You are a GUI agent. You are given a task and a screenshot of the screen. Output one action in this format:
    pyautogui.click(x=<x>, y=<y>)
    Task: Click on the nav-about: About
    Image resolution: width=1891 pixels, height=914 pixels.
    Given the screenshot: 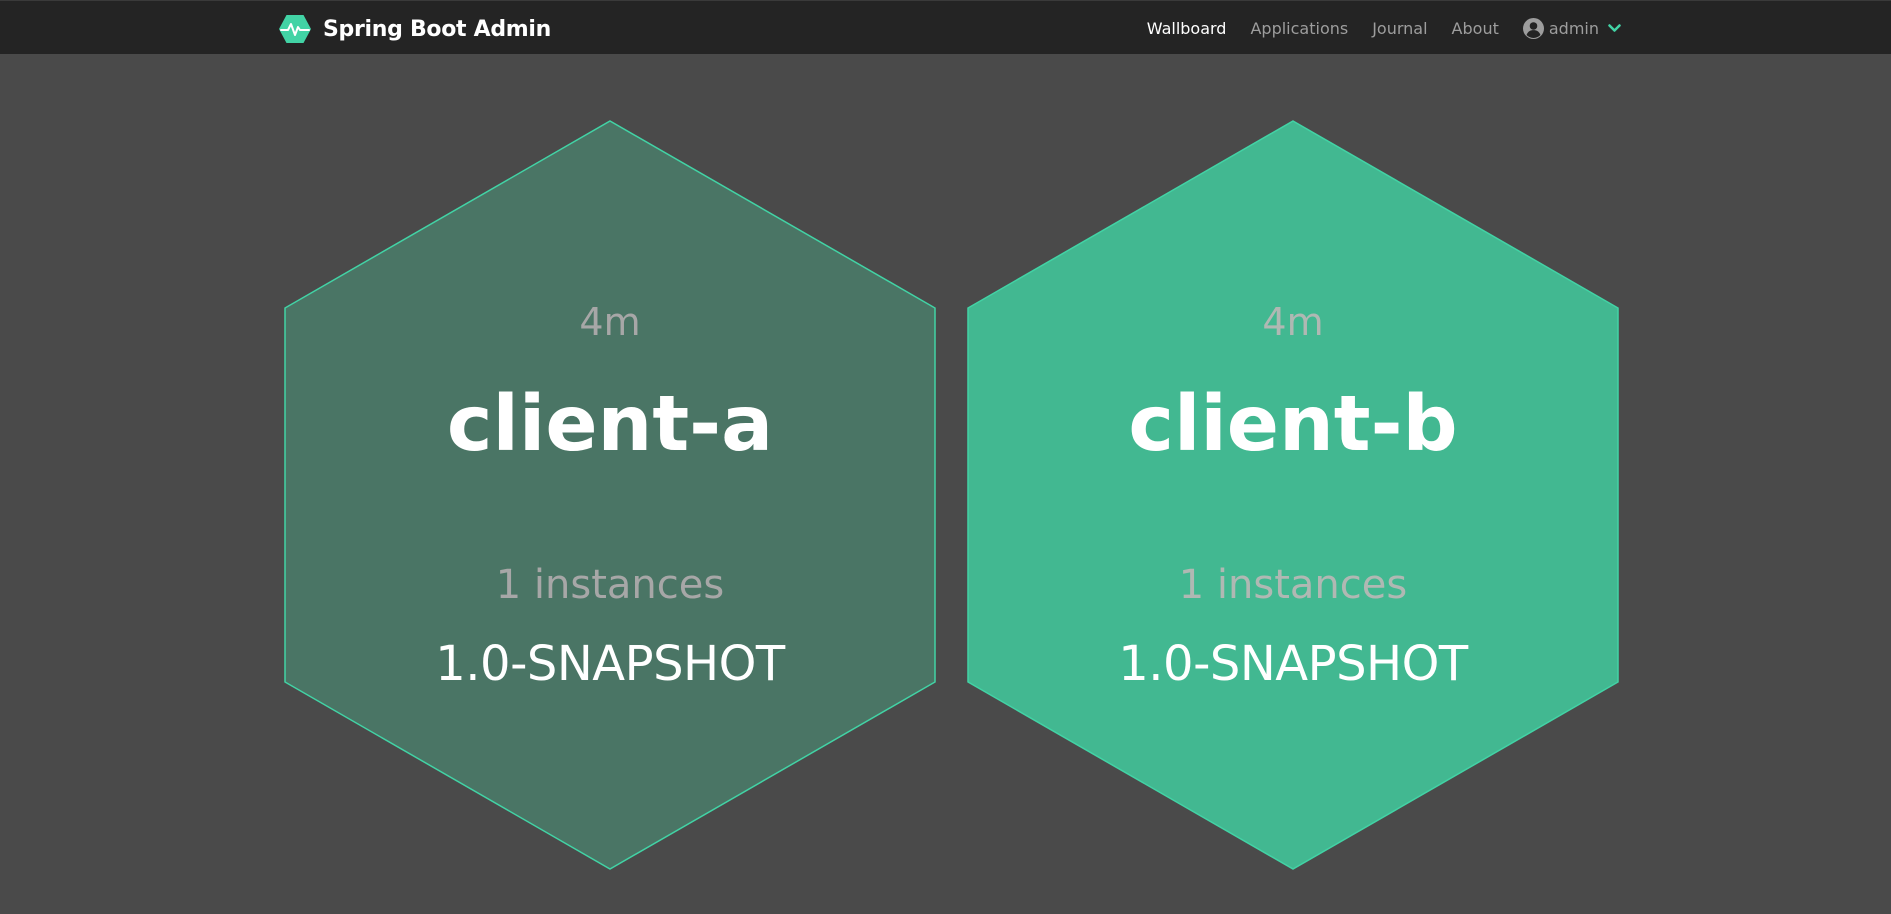 What is the action you would take?
    pyautogui.click(x=1475, y=28)
    